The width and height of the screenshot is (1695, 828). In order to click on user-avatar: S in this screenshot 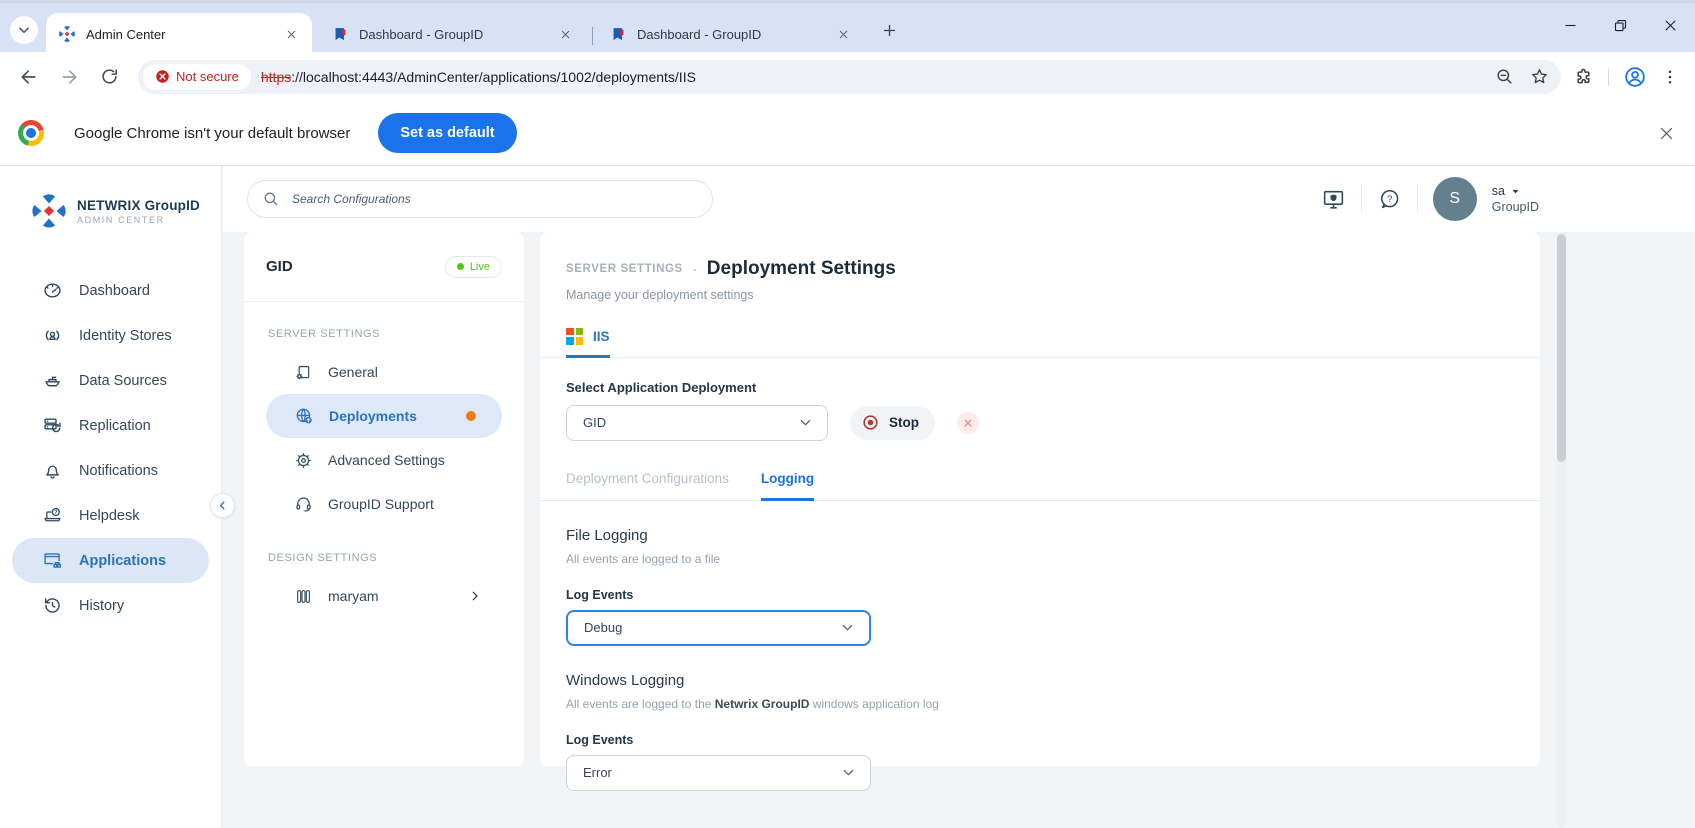, I will do `click(1454, 199)`.